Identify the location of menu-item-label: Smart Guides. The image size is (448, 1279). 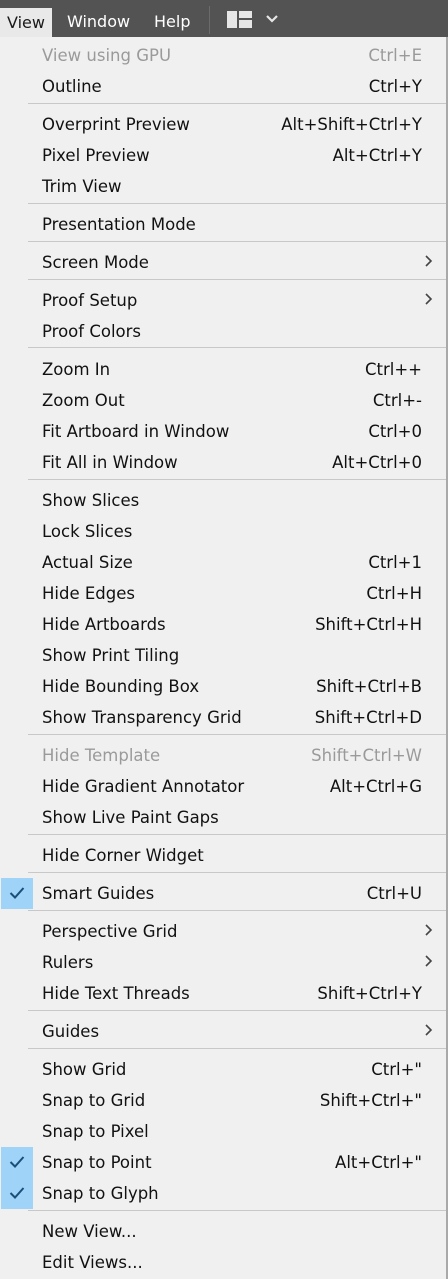
(98, 893).